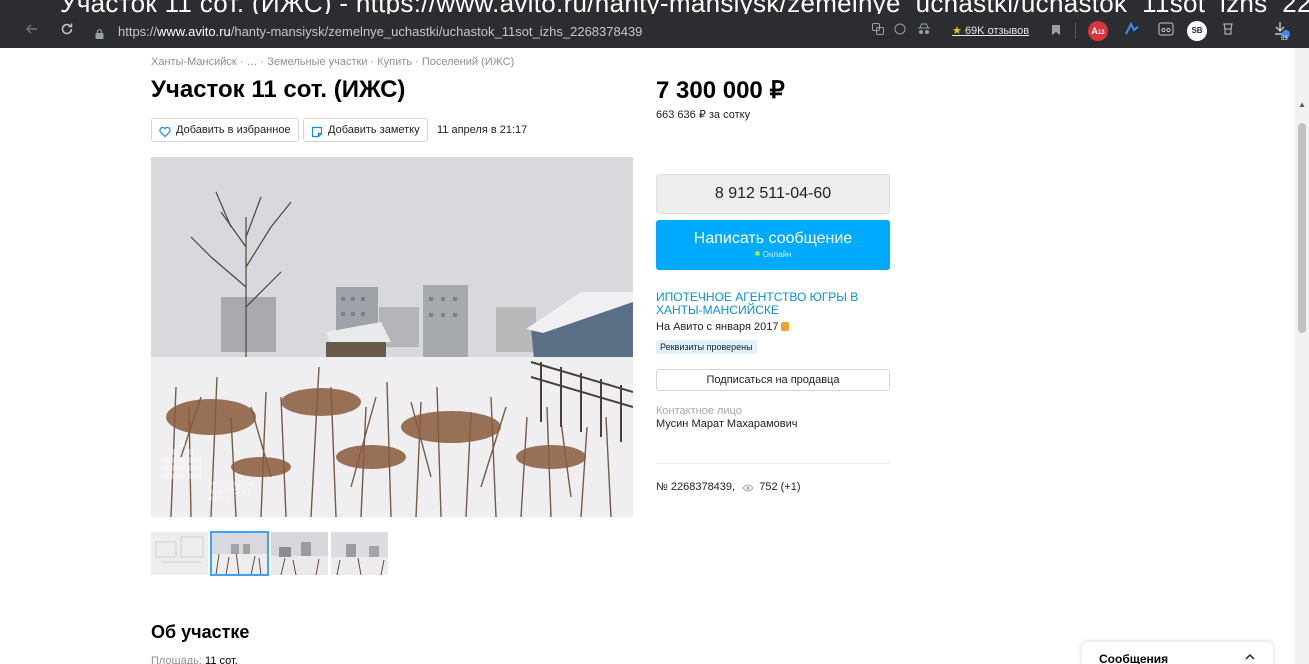 The image size is (1309, 664). I want to click on medal-icon, so click(785, 326).